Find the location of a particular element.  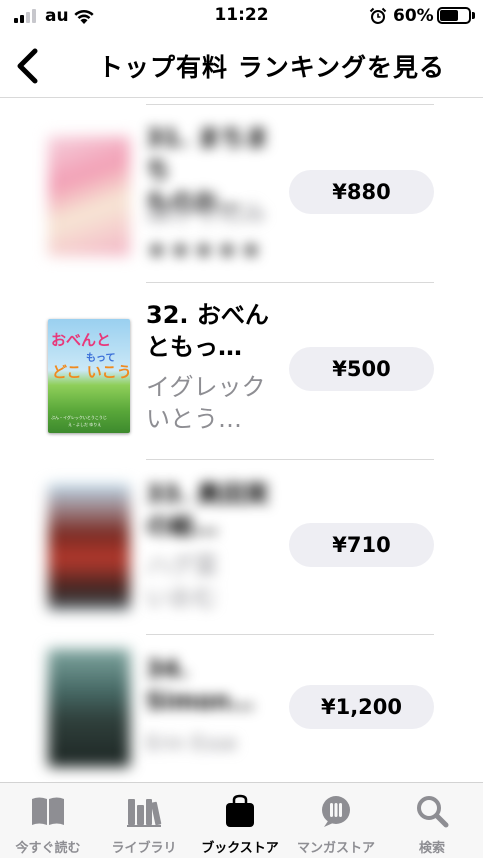

tab-label: ライブラリ is located at coordinates (144, 848).